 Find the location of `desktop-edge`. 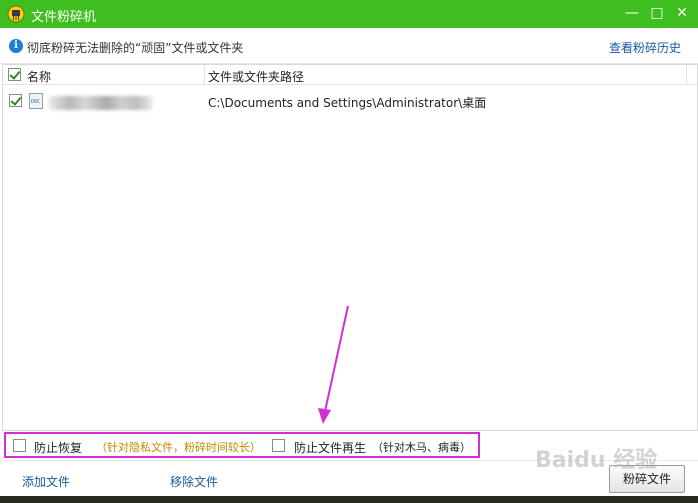

desktop-edge is located at coordinates (349, 499).